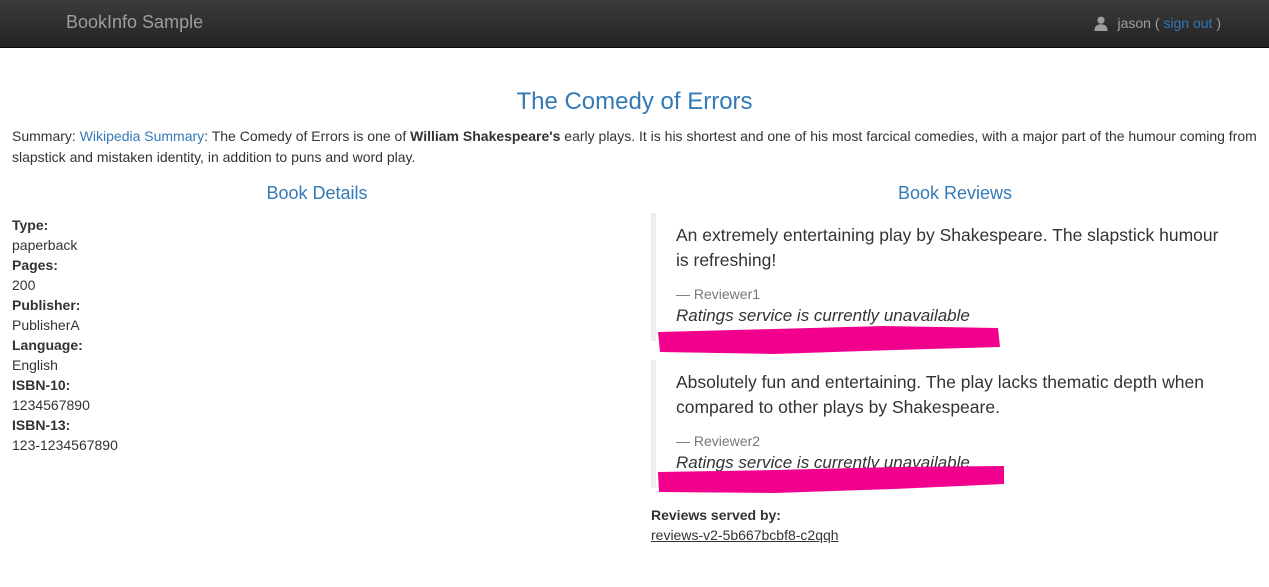  Describe the element at coordinates (718, 441) in the screenshot. I see `reviewer-name: — Reviewer2` at that location.